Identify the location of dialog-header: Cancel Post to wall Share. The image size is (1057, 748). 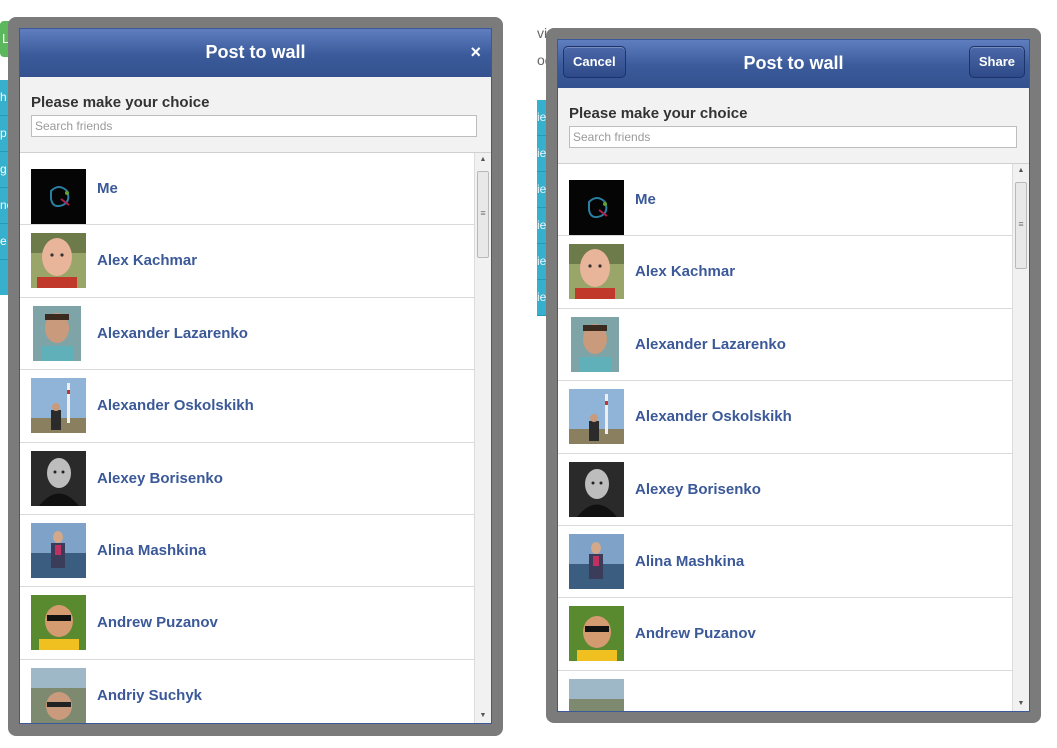
(793, 64).